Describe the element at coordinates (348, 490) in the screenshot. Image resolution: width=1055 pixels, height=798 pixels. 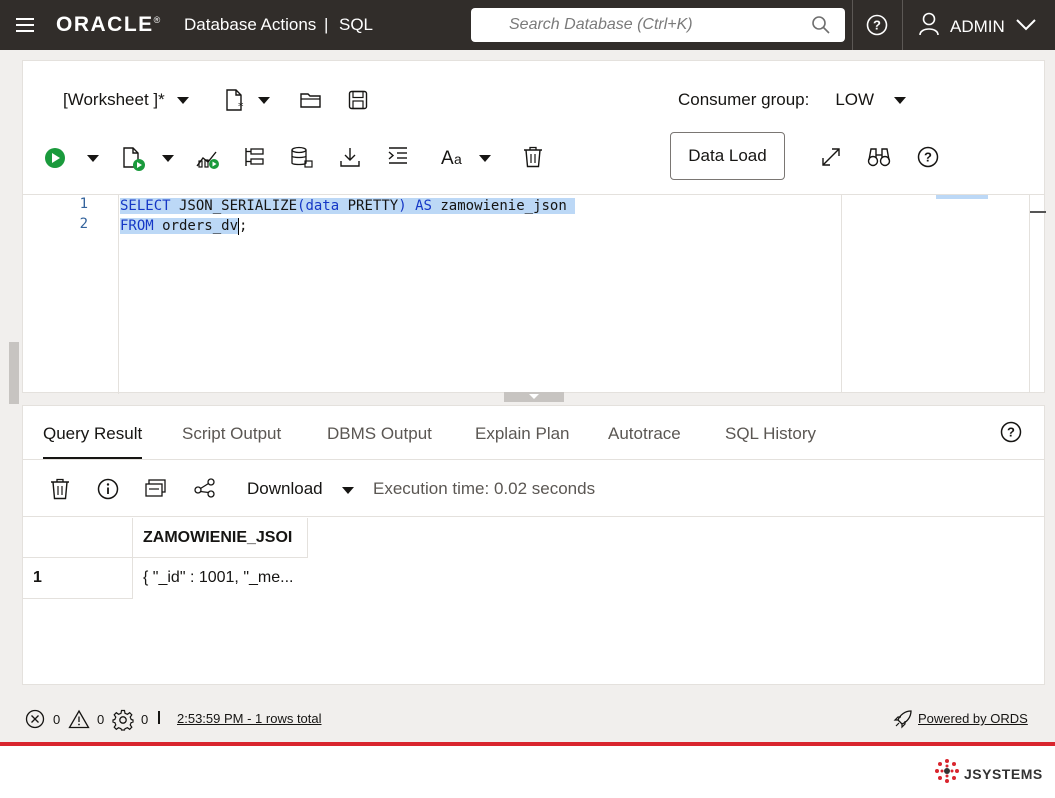
I see `download-caret` at that location.